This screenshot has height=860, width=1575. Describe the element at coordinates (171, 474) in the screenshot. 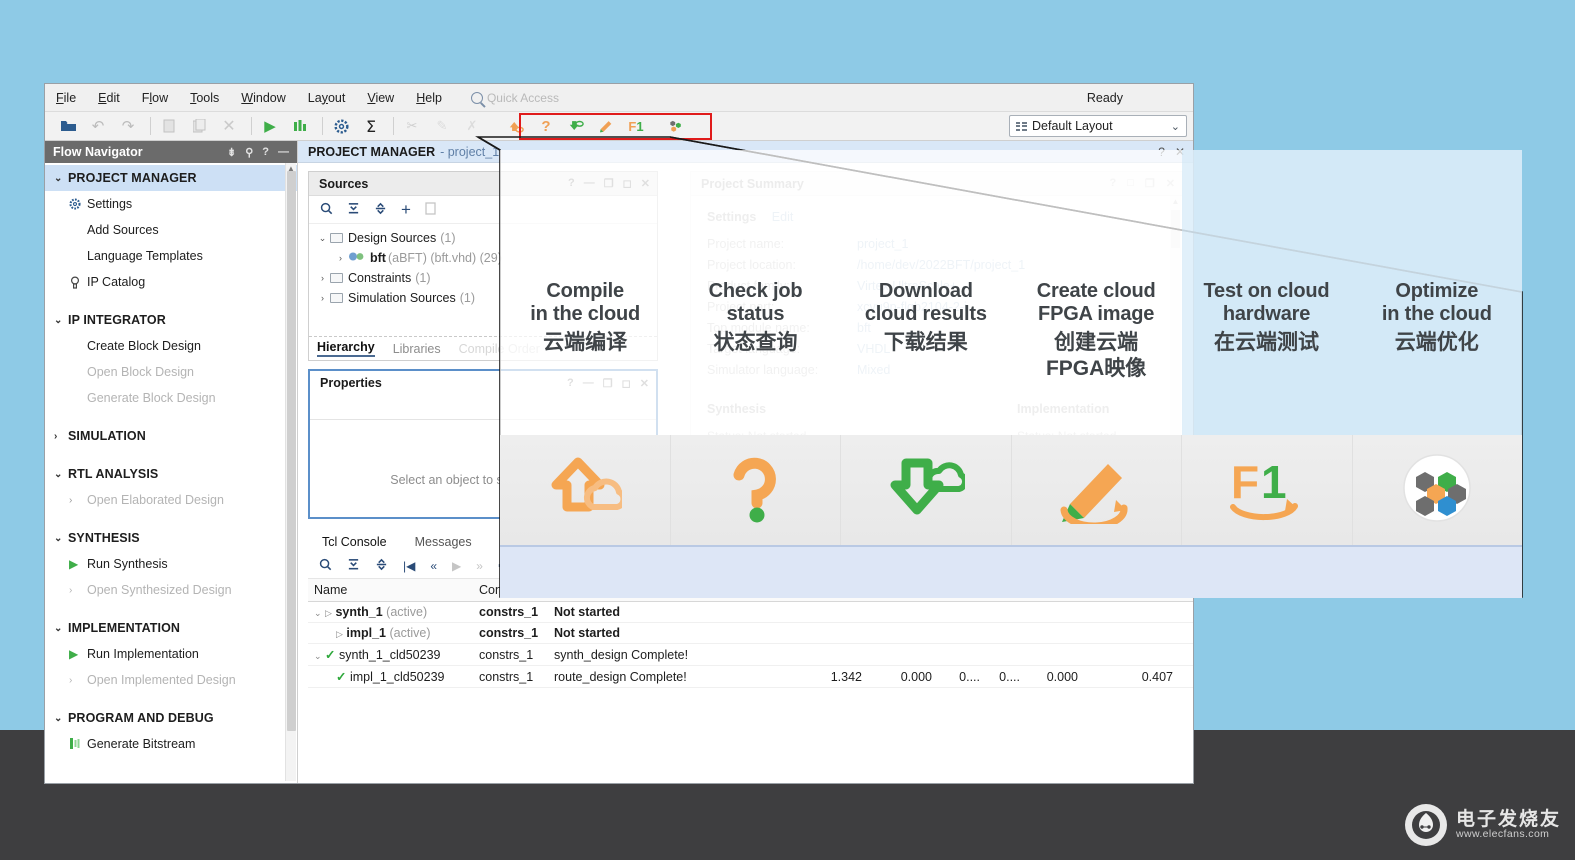

I see `sidebar-group-rtl-analysis: ⌄ RTL ANALYSIS` at that location.